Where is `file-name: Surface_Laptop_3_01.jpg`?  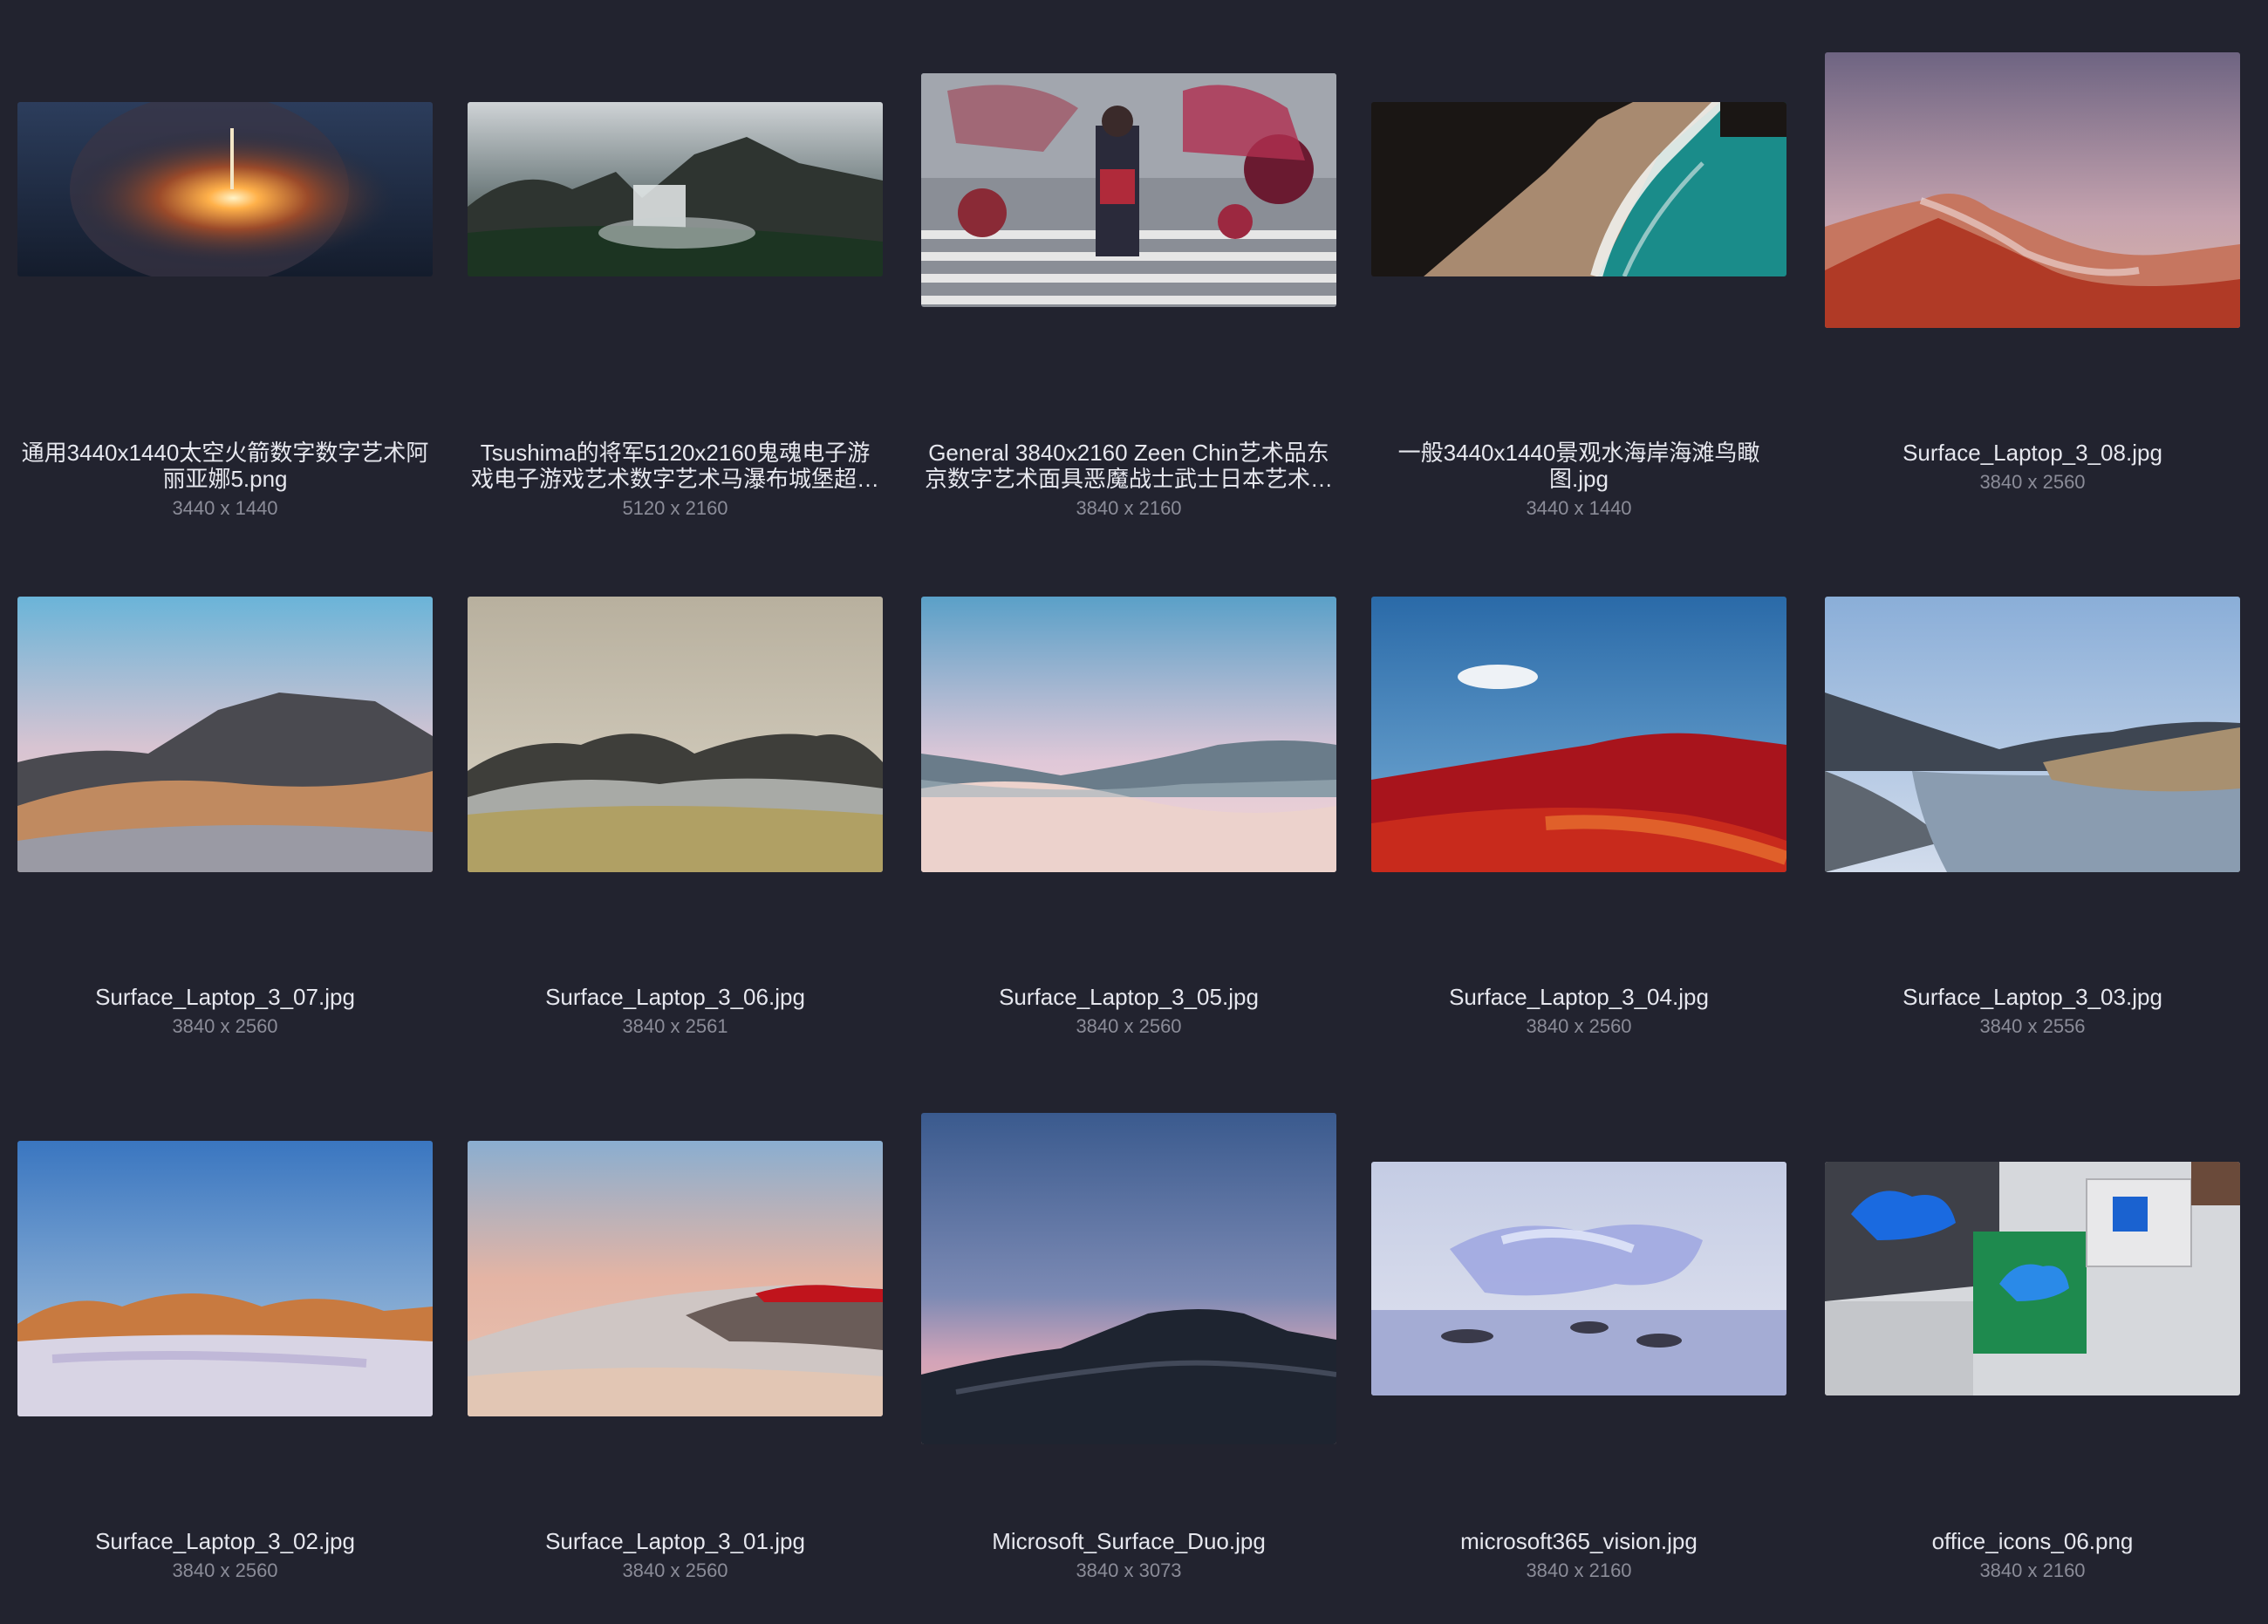
file-name: Surface_Laptop_3_01.jpg is located at coordinates (675, 1541).